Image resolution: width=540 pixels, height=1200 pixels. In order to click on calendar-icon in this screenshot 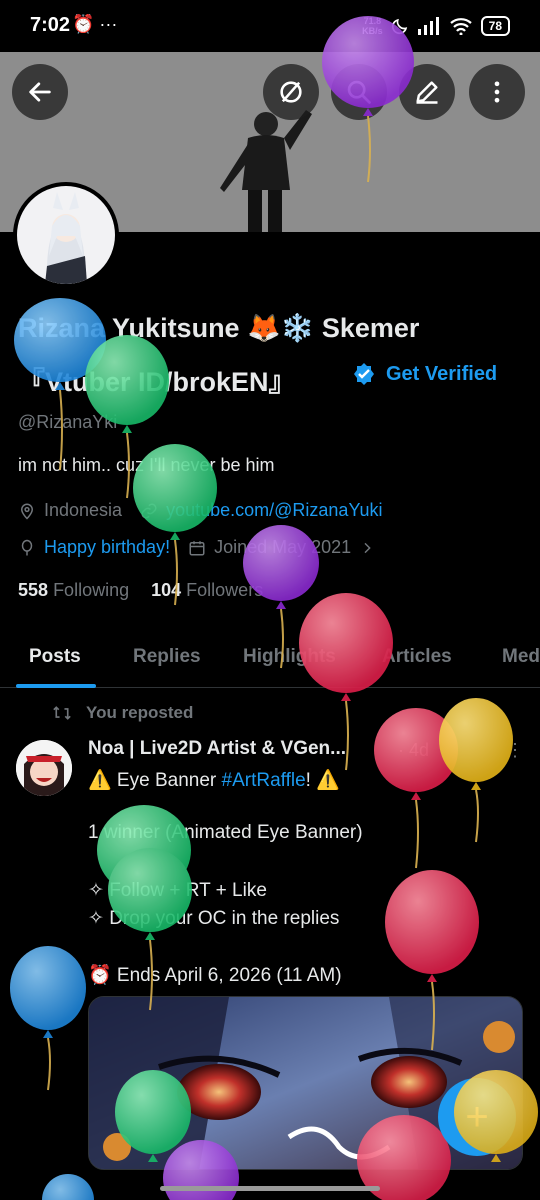, I will do `click(197, 547)`.